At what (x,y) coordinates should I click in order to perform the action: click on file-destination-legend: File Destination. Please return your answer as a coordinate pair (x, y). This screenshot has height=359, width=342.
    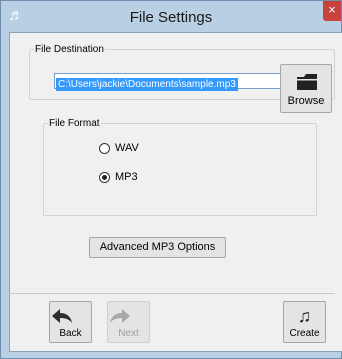
    Looking at the image, I should click on (69, 49).